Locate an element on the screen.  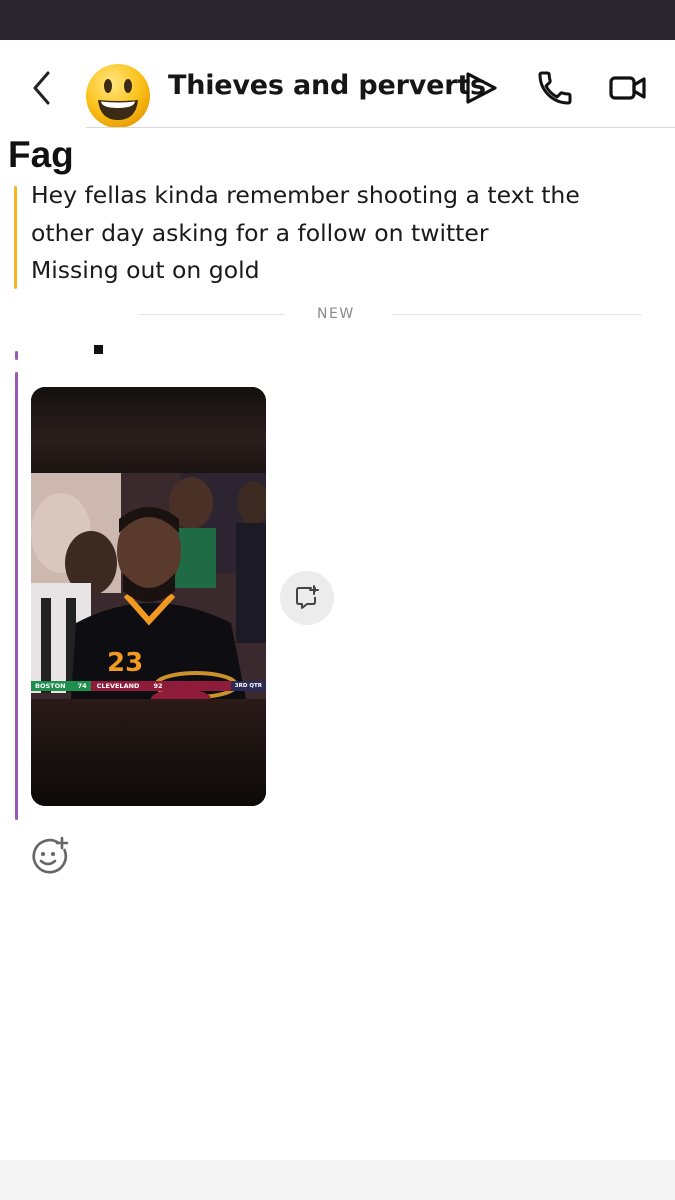
team1-score: 74 is located at coordinates (82, 686).